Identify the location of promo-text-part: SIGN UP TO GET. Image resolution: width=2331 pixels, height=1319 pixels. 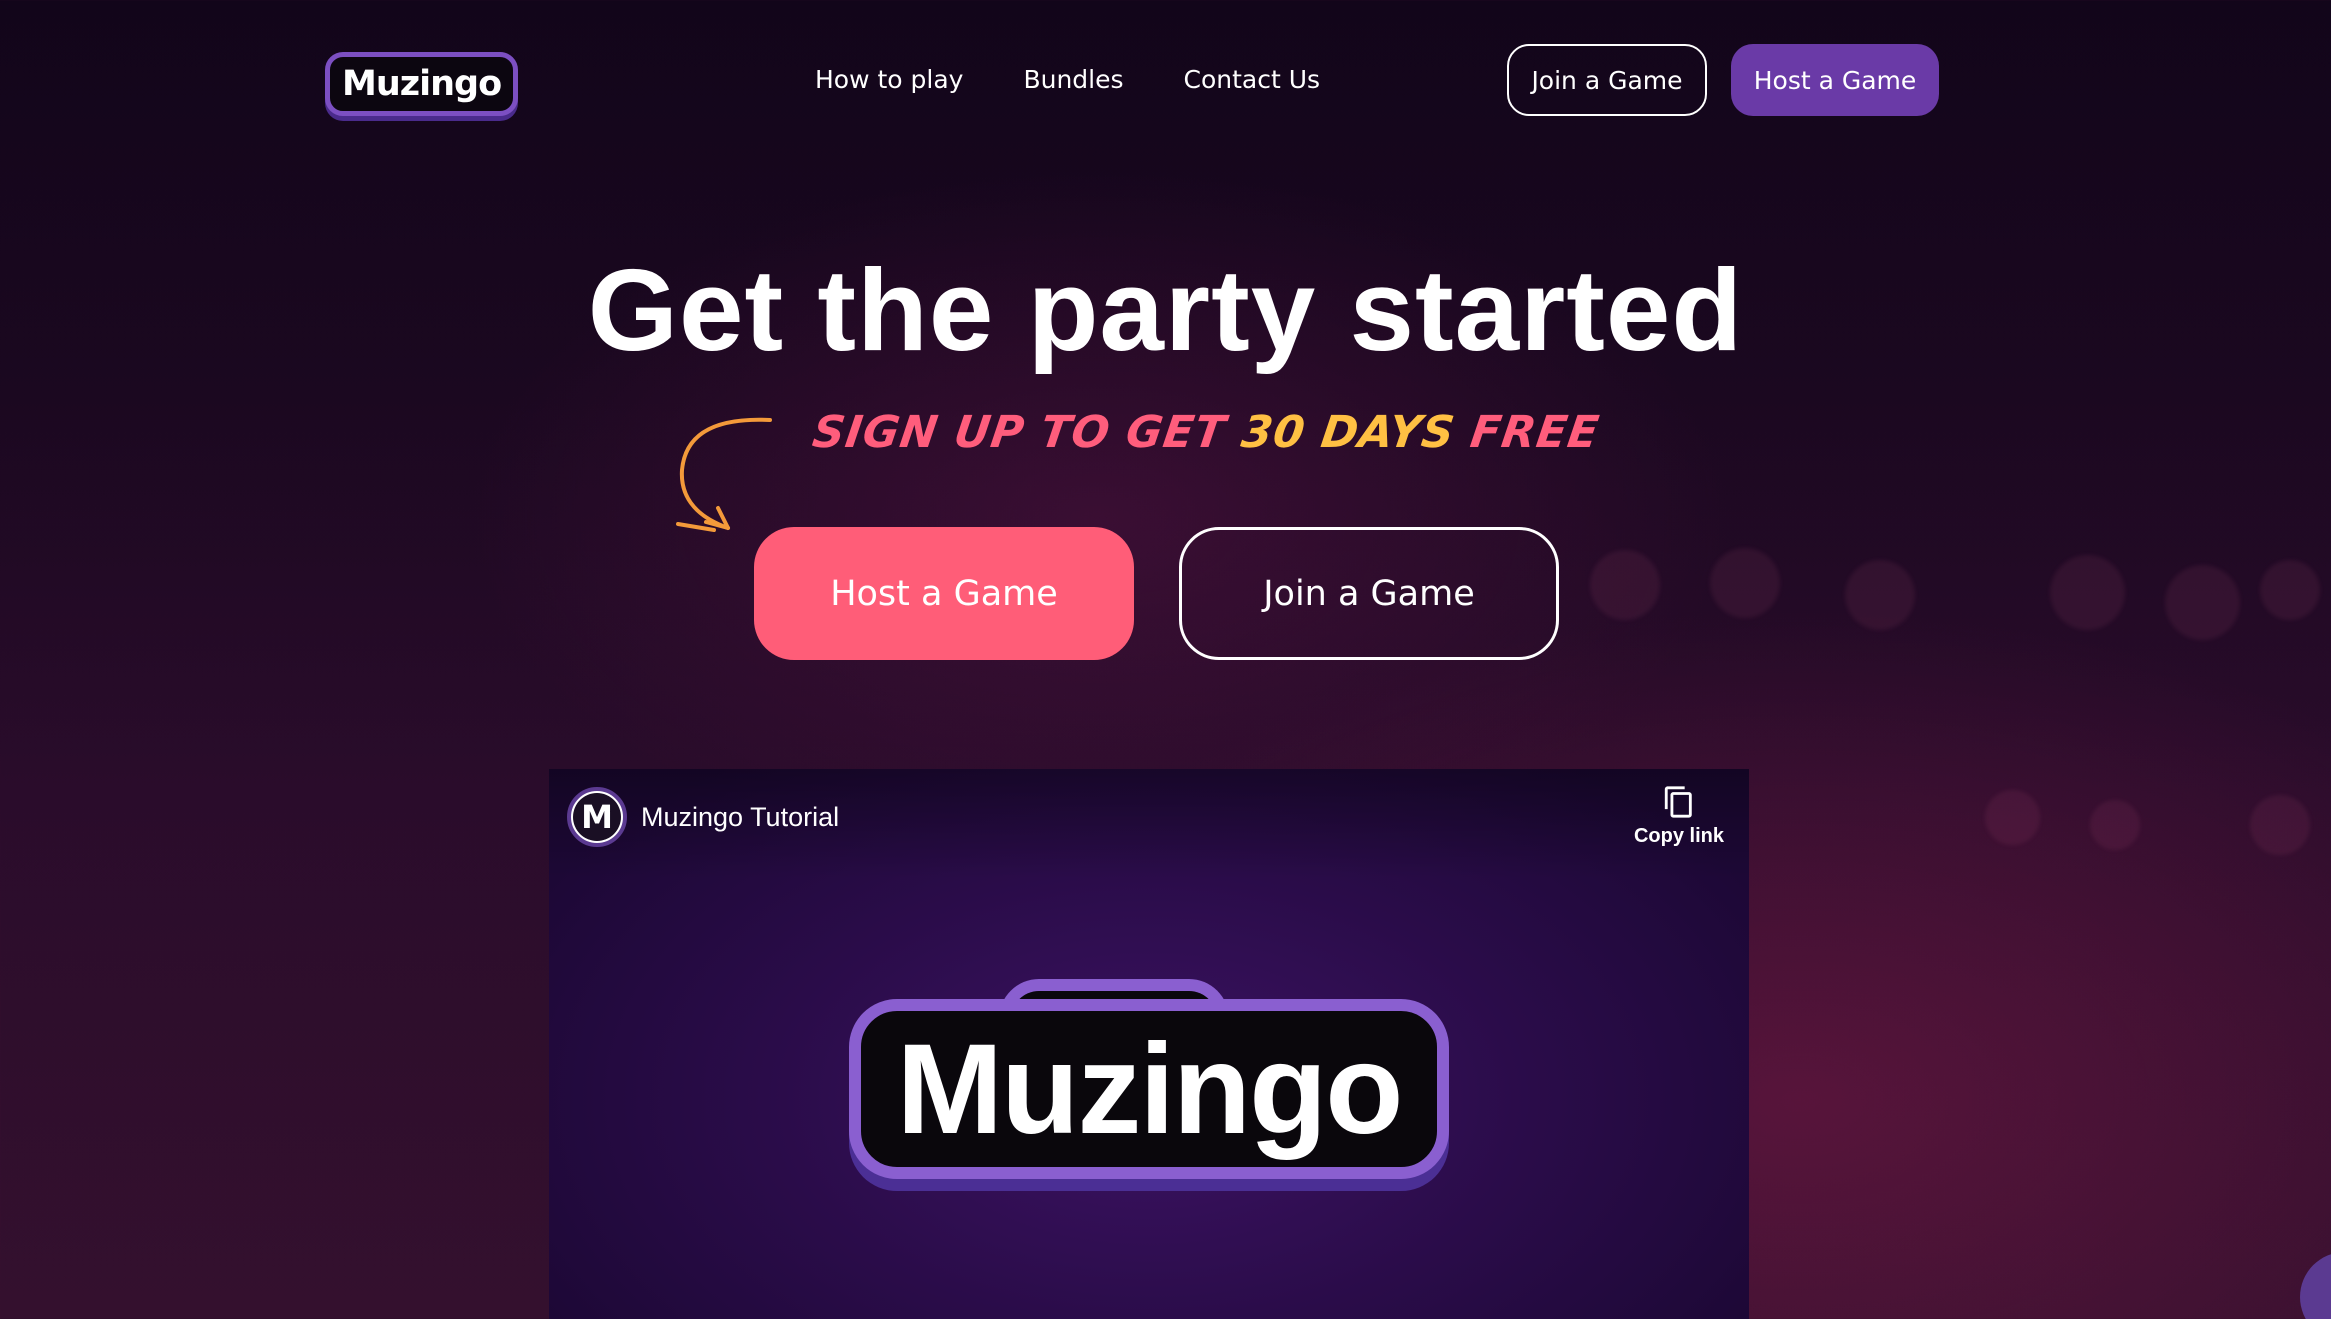
(1027, 432).